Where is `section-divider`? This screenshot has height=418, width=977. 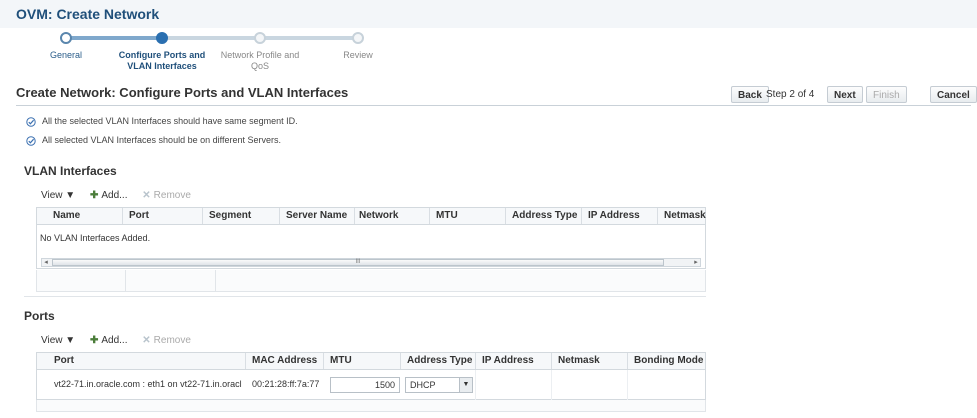 section-divider is located at coordinates (365, 296).